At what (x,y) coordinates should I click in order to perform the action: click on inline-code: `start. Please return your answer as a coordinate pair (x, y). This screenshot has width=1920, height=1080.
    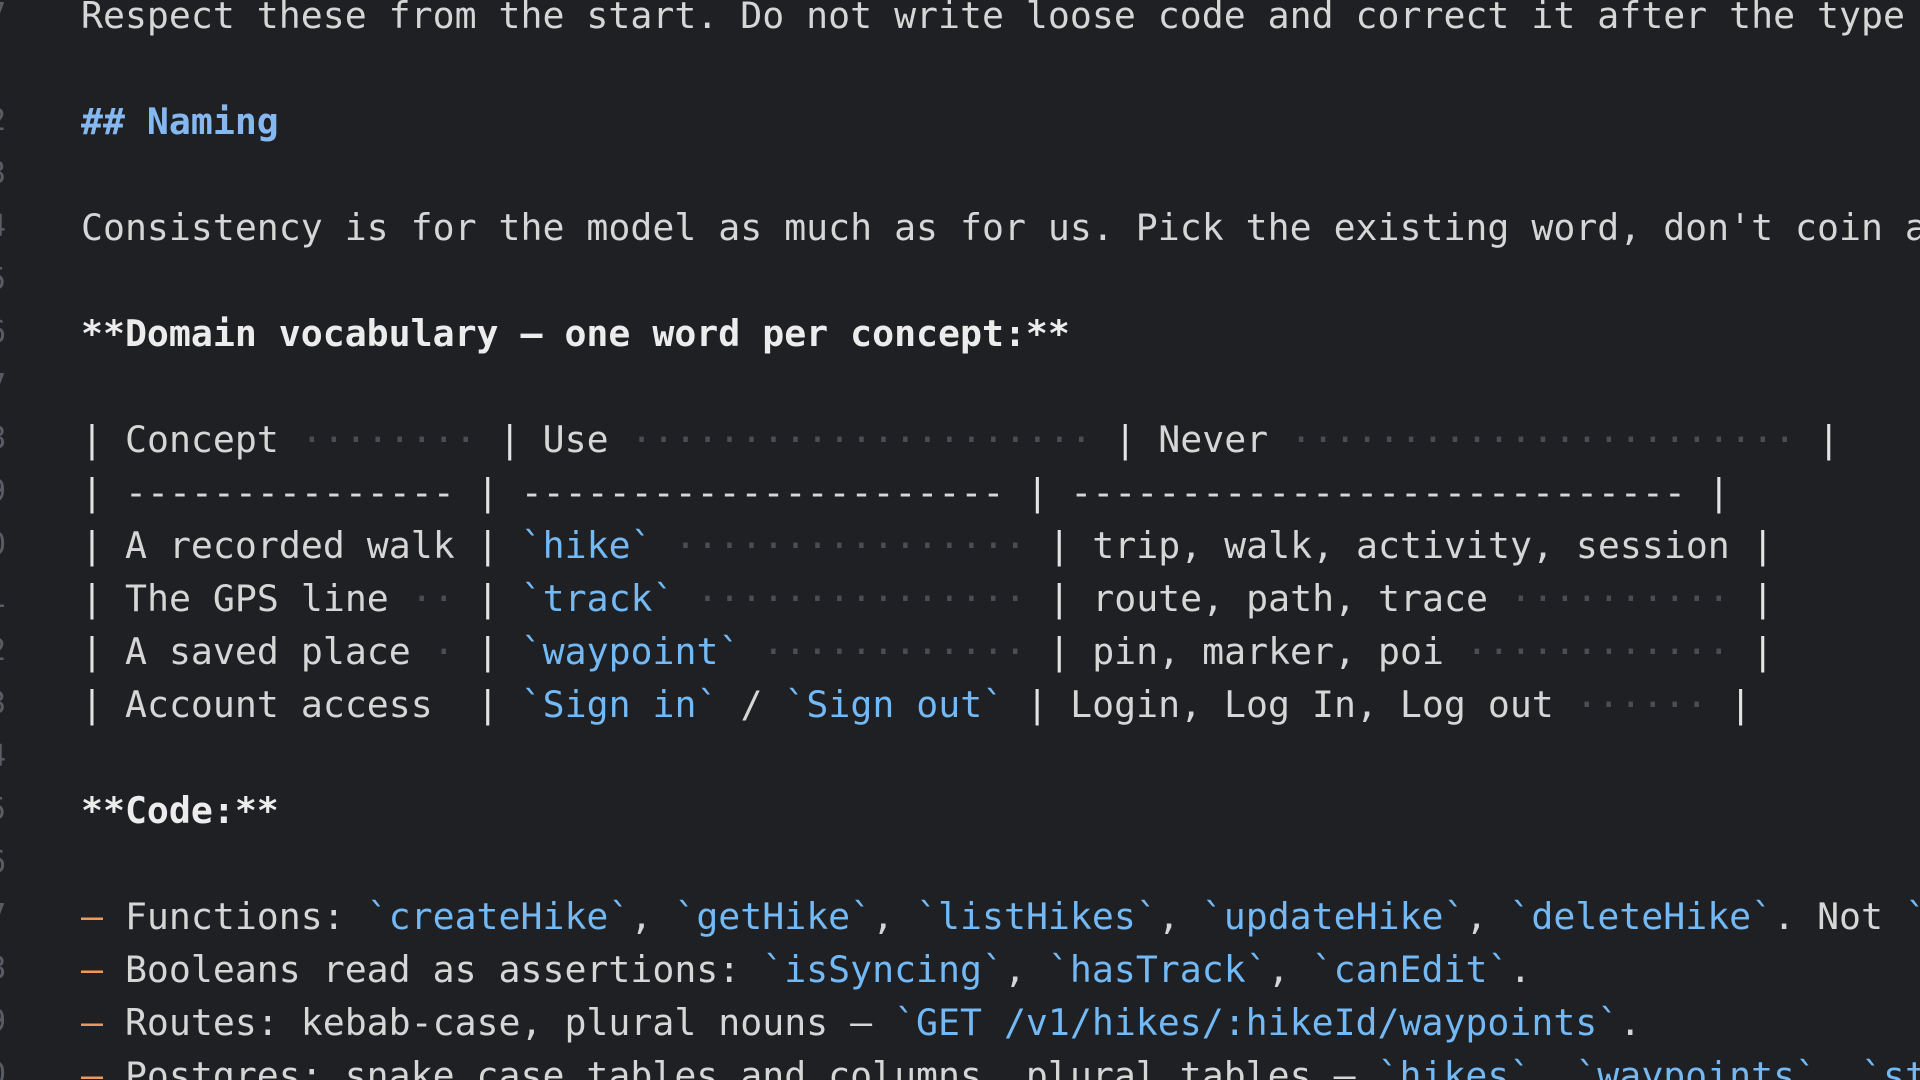
    Looking at the image, I should click on (1890, 1067).